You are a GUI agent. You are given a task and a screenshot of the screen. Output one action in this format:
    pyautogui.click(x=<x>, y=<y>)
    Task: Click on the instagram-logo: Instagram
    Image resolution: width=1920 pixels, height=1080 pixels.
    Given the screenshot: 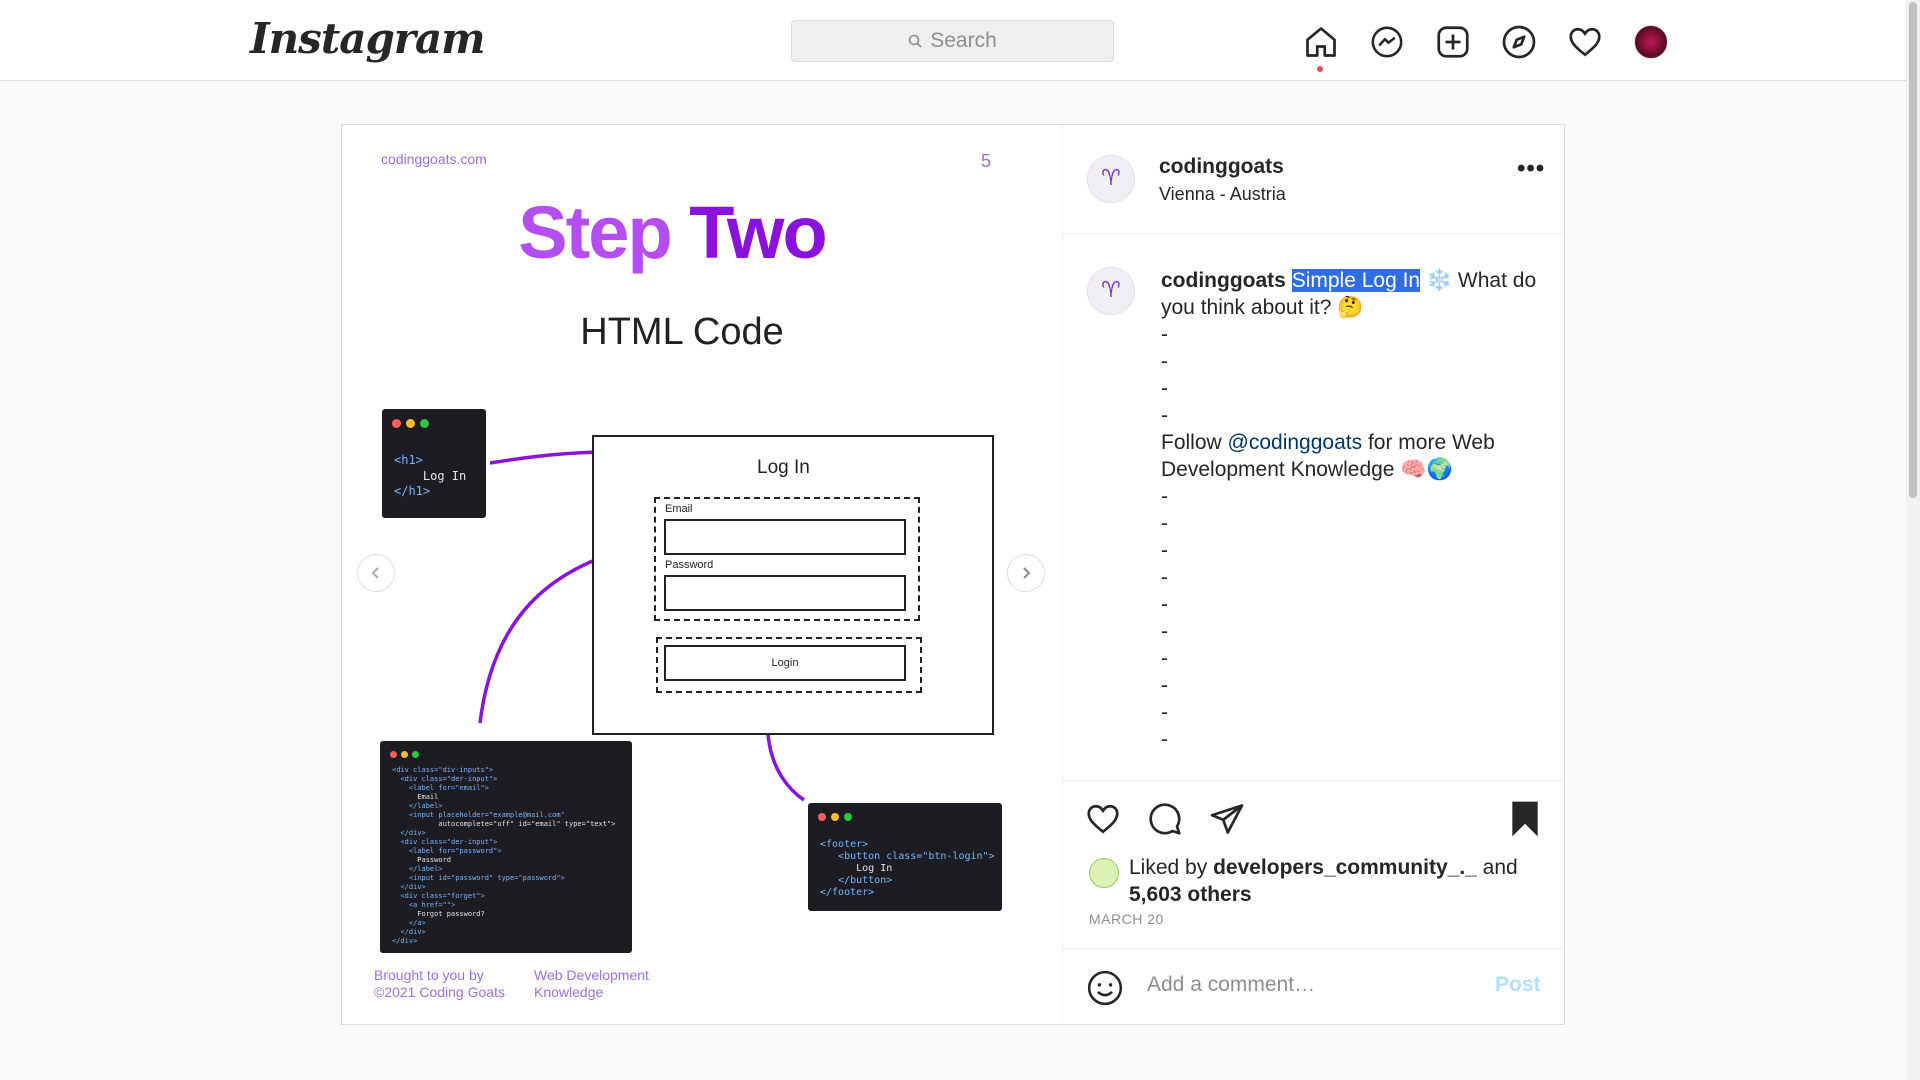 What is the action you would take?
    pyautogui.click(x=368, y=38)
    